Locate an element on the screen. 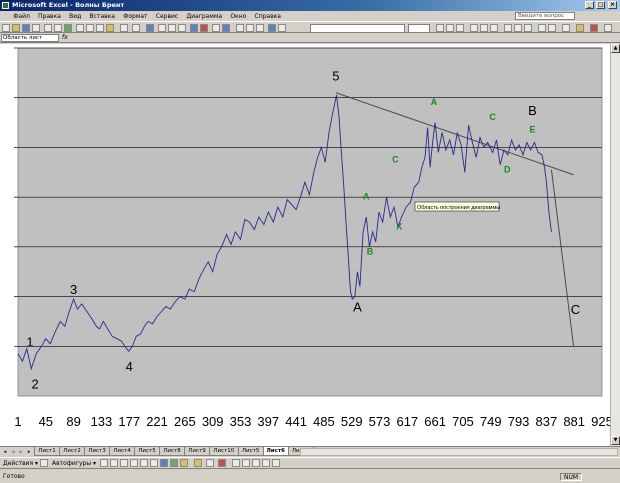  chart-wizard-icon is located at coordinates (194, 28).